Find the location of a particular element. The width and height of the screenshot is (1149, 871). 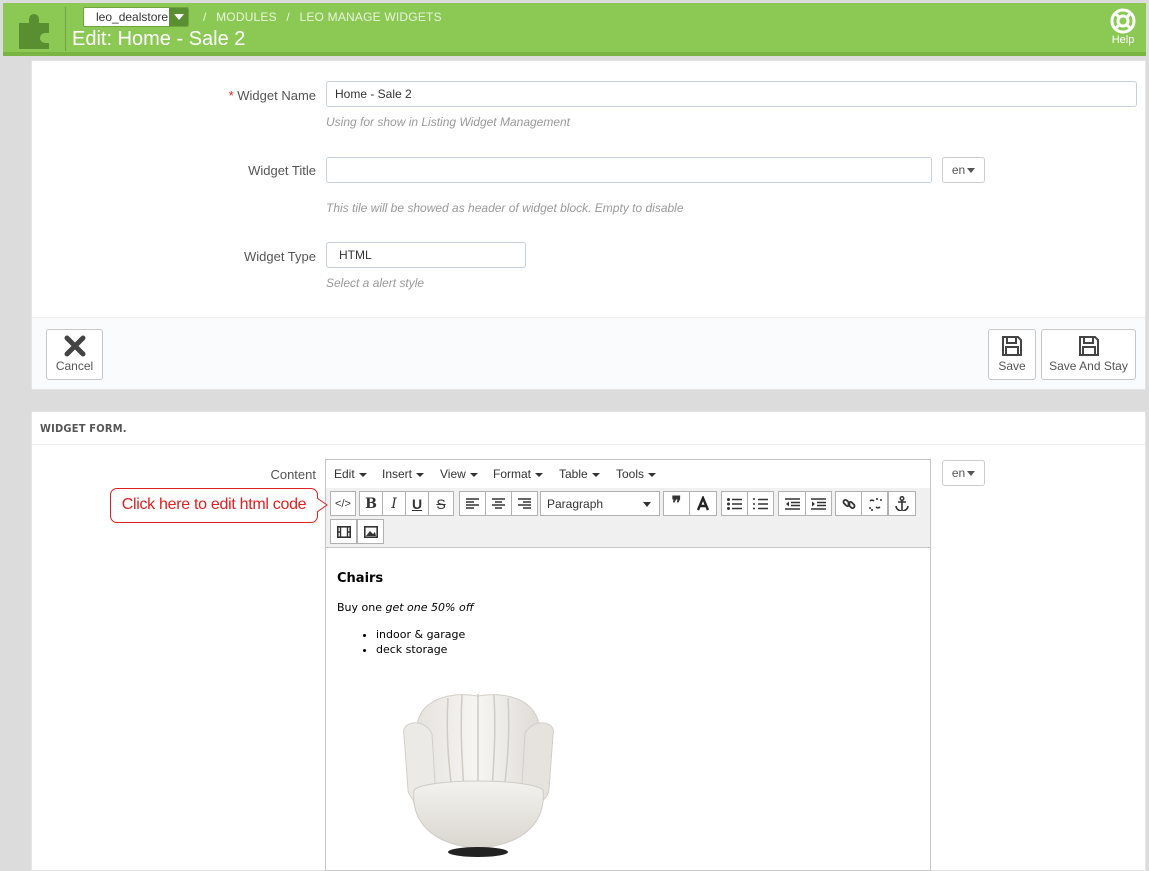

bullet-list-icon is located at coordinates (734, 503).